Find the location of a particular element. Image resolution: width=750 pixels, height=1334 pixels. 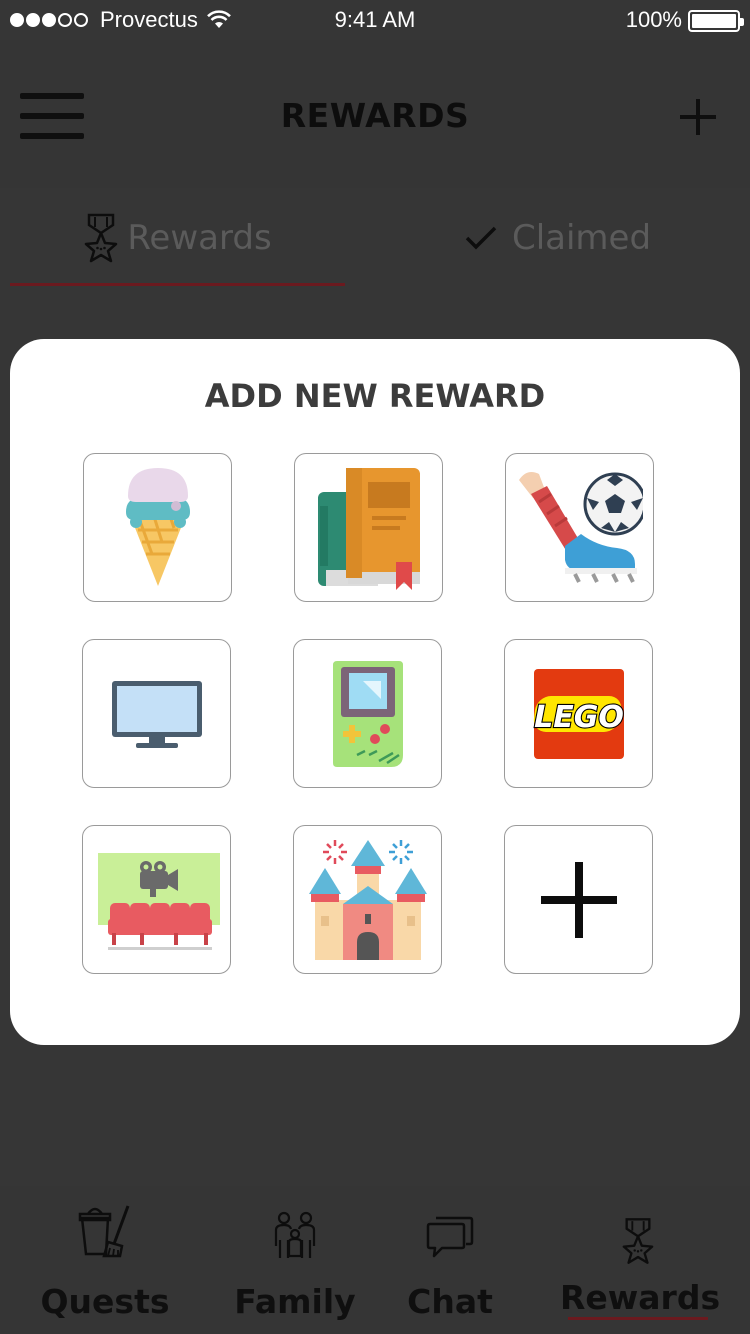

add-custom-reward-button is located at coordinates (578, 899).